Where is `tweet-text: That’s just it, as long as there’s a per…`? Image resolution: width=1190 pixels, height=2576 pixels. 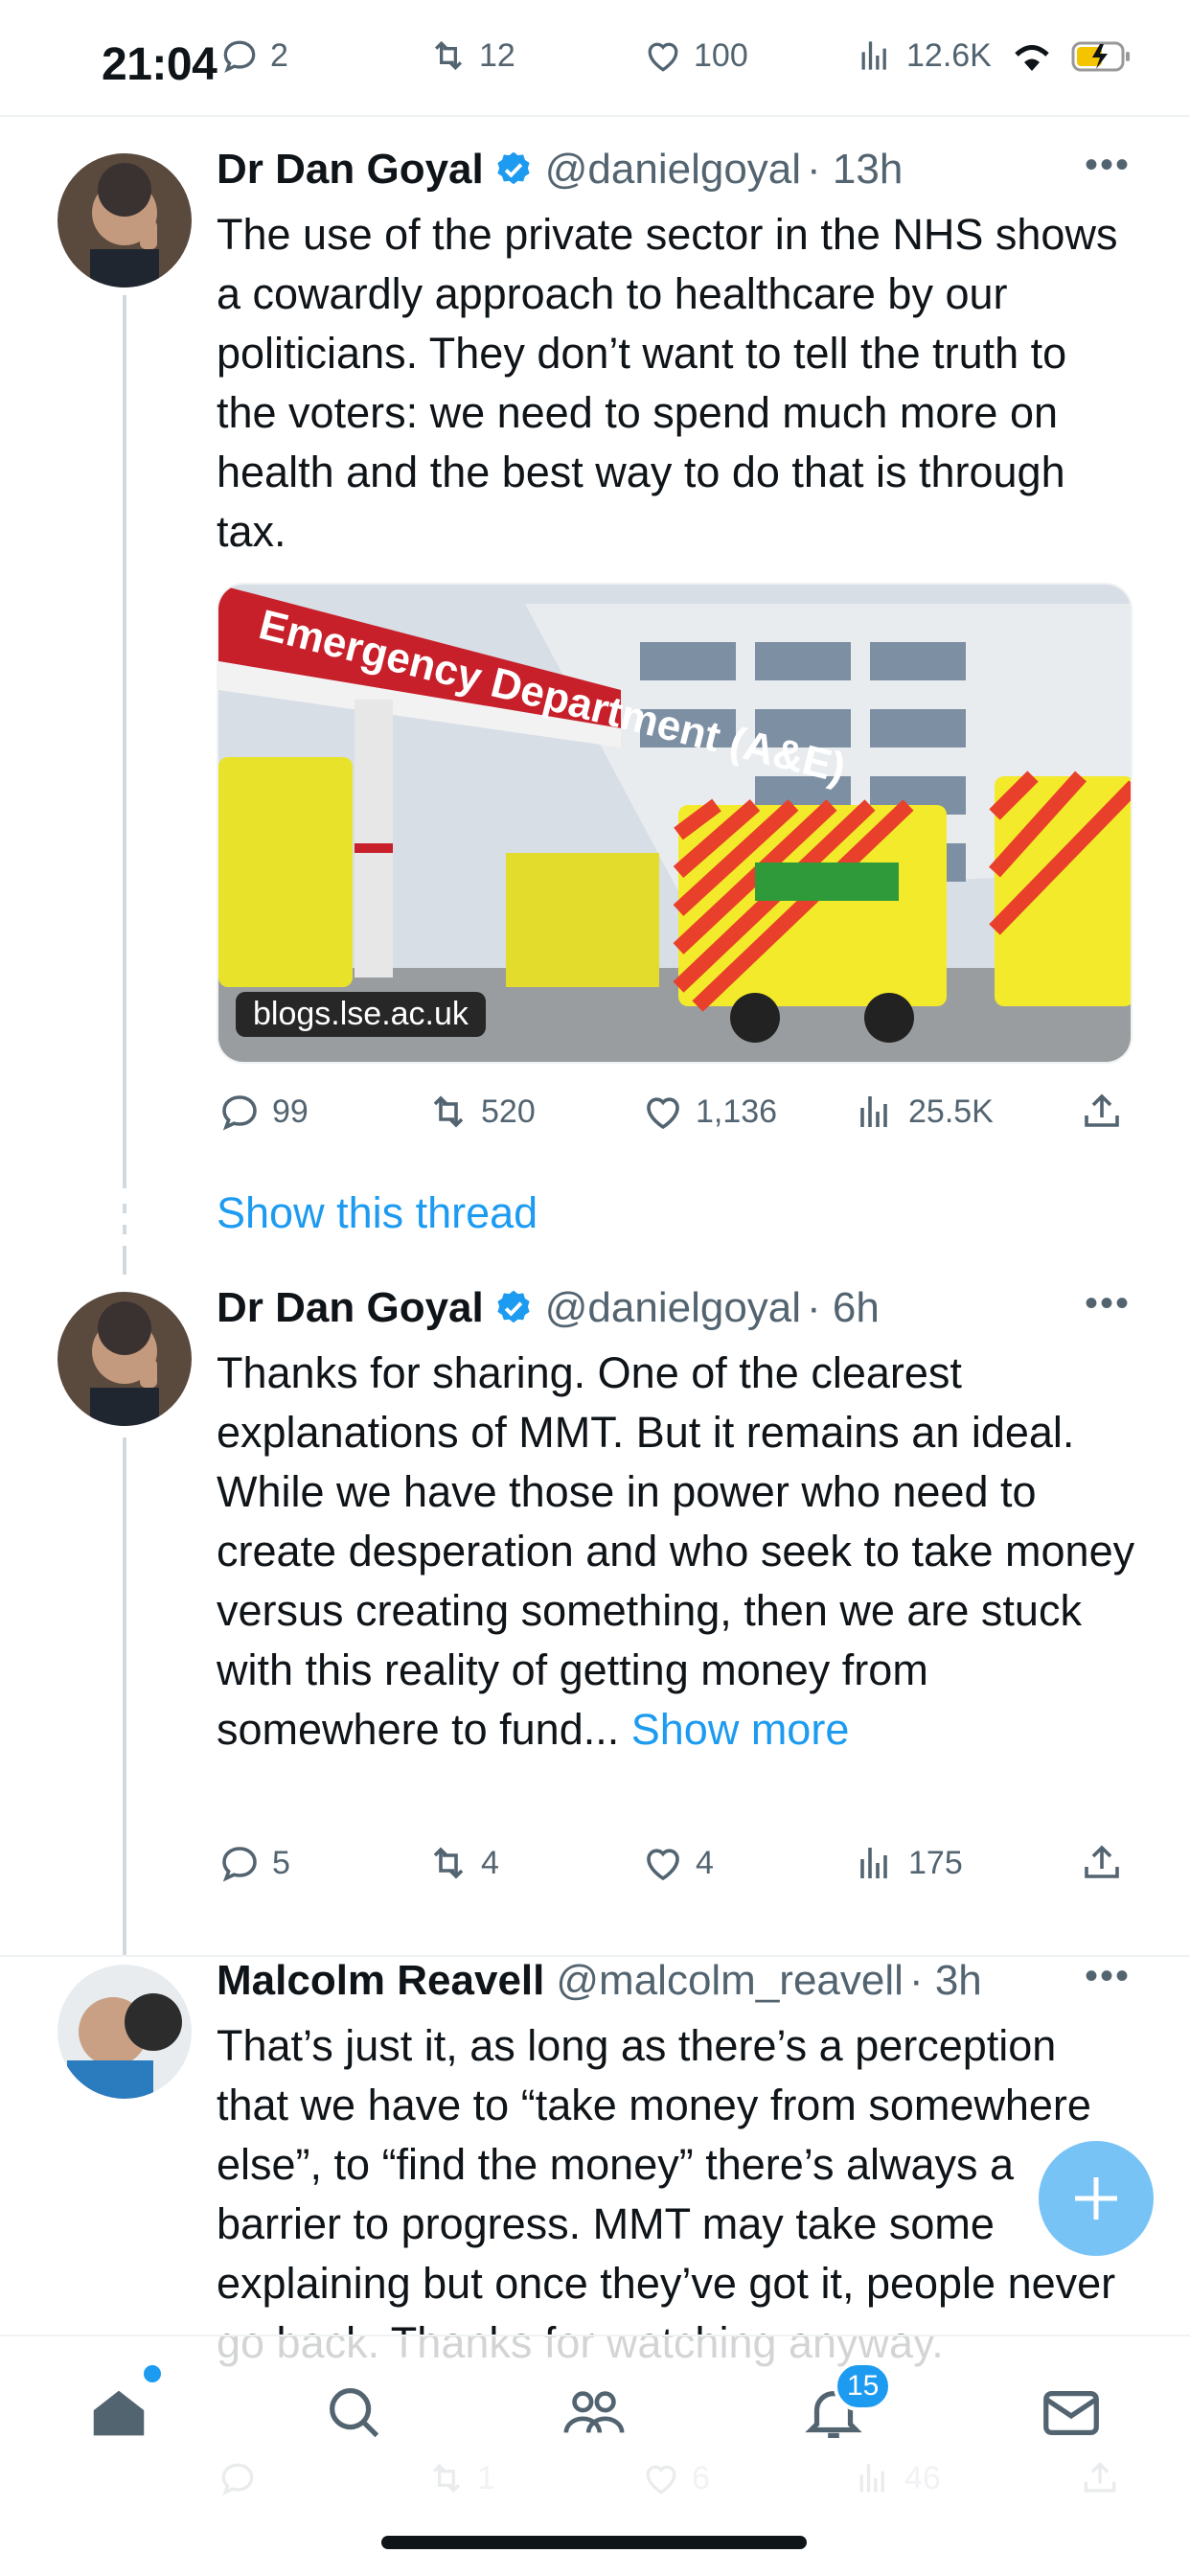 tweet-text: That’s just it, as long as there’s a per… is located at coordinates (667, 2194).